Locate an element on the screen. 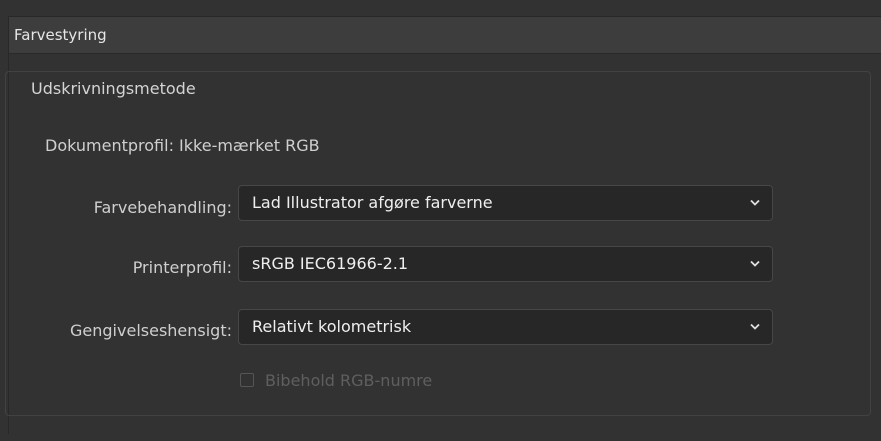 The width and height of the screenshot is (881, 441). document-profile-text: Dokumentprofil: Ikke-mærket RGB is located at coordinates (182, 145).